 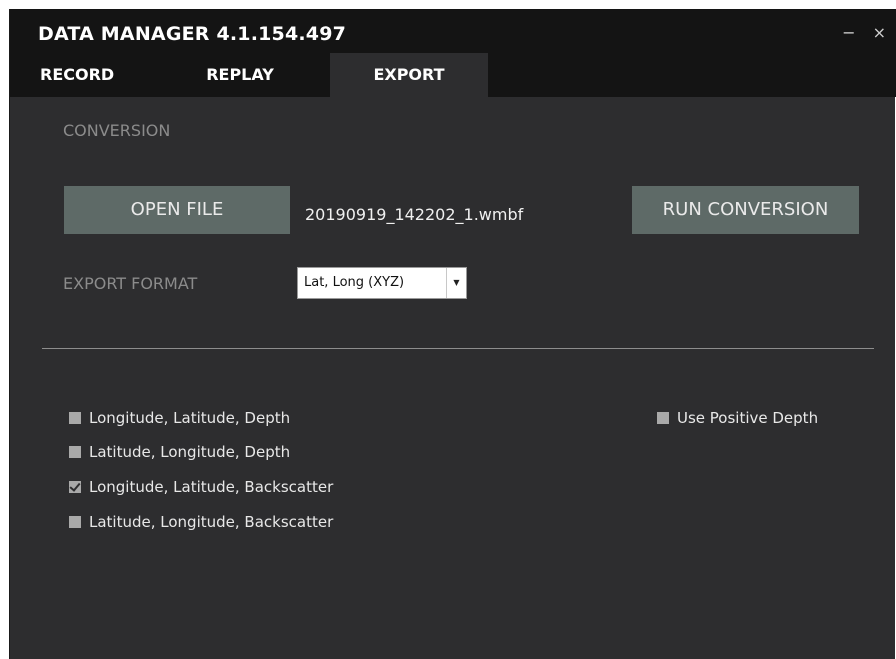 I want to click on option-label: Longitude, Latitude, Depth, so click(x=190, y=418).